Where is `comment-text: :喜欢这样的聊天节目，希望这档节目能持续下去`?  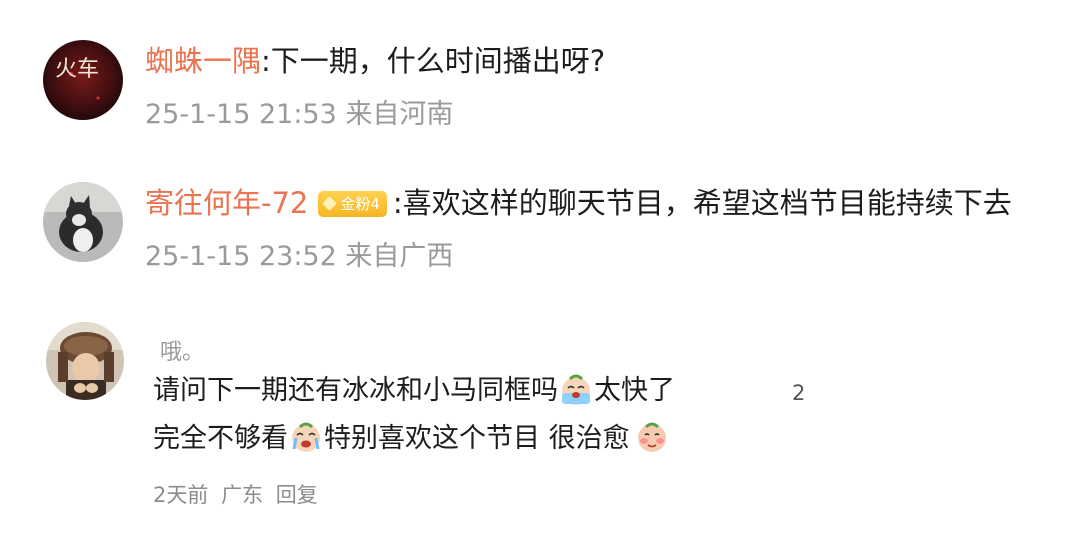
comment-text: :喜欢这样的聊天节目，希望这档节目能持续下去 is located at coordinates (702, 203).